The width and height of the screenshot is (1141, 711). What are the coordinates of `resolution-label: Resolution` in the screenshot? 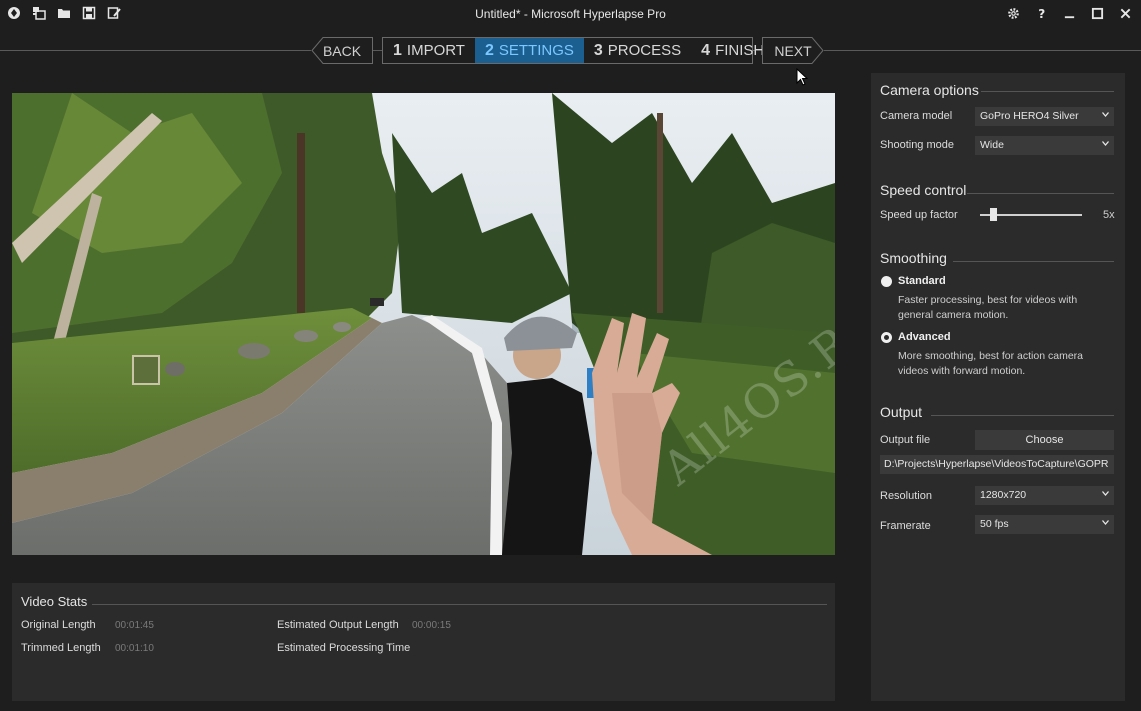 It's located at (906, 496).